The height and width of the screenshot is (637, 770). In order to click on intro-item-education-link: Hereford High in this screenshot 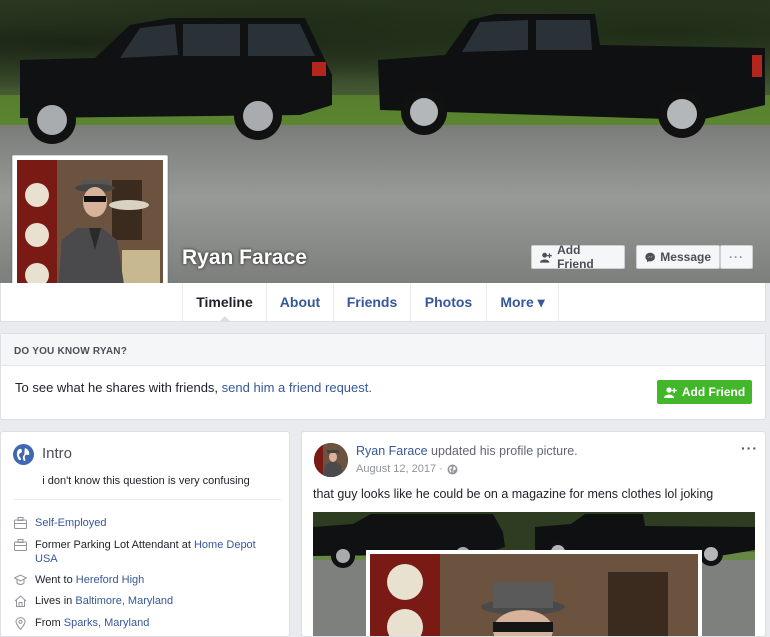, I will do `click(110, 580)`.